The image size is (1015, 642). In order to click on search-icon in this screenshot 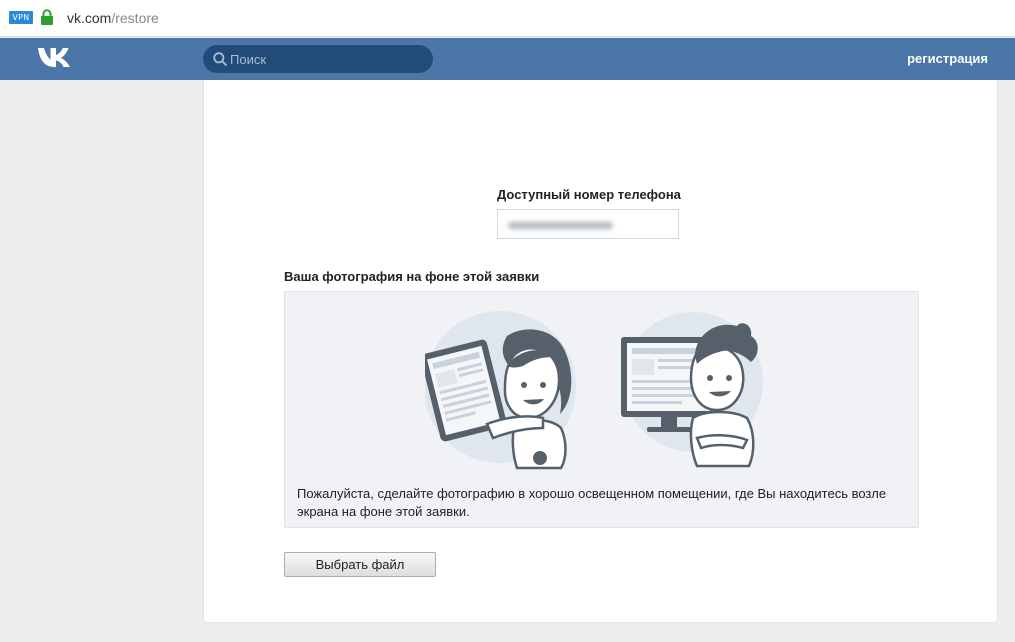, I will do `click(220, 59)`.